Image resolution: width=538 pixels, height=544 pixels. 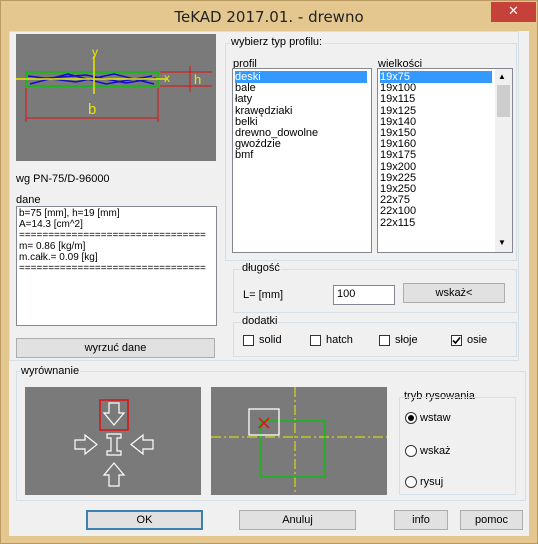 What do you see at coordinates (261, 268) in the screenshot?
I see `length-group-label: długość` at bounding box center [261, 268].